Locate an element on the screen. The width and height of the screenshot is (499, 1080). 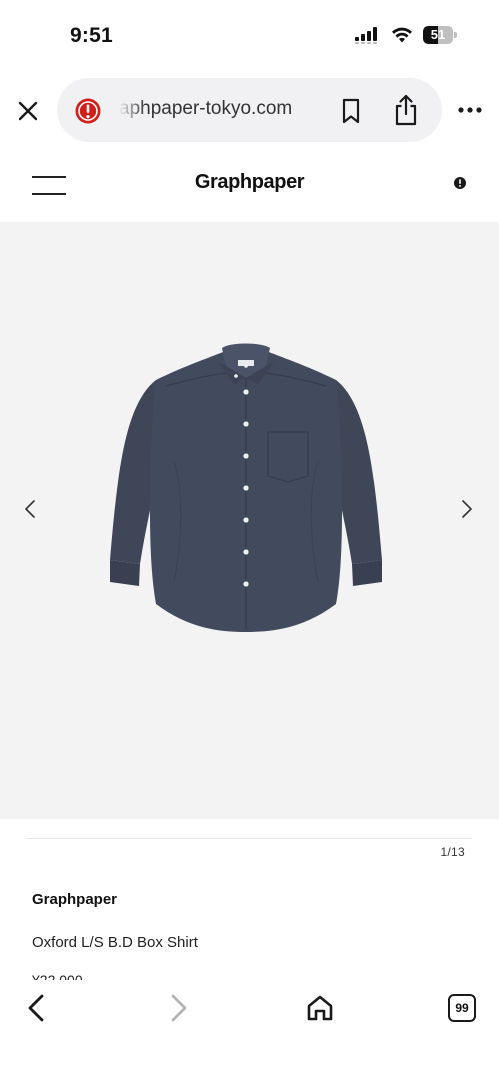
cellular-signal-icon is located at coordinates (366, 35).